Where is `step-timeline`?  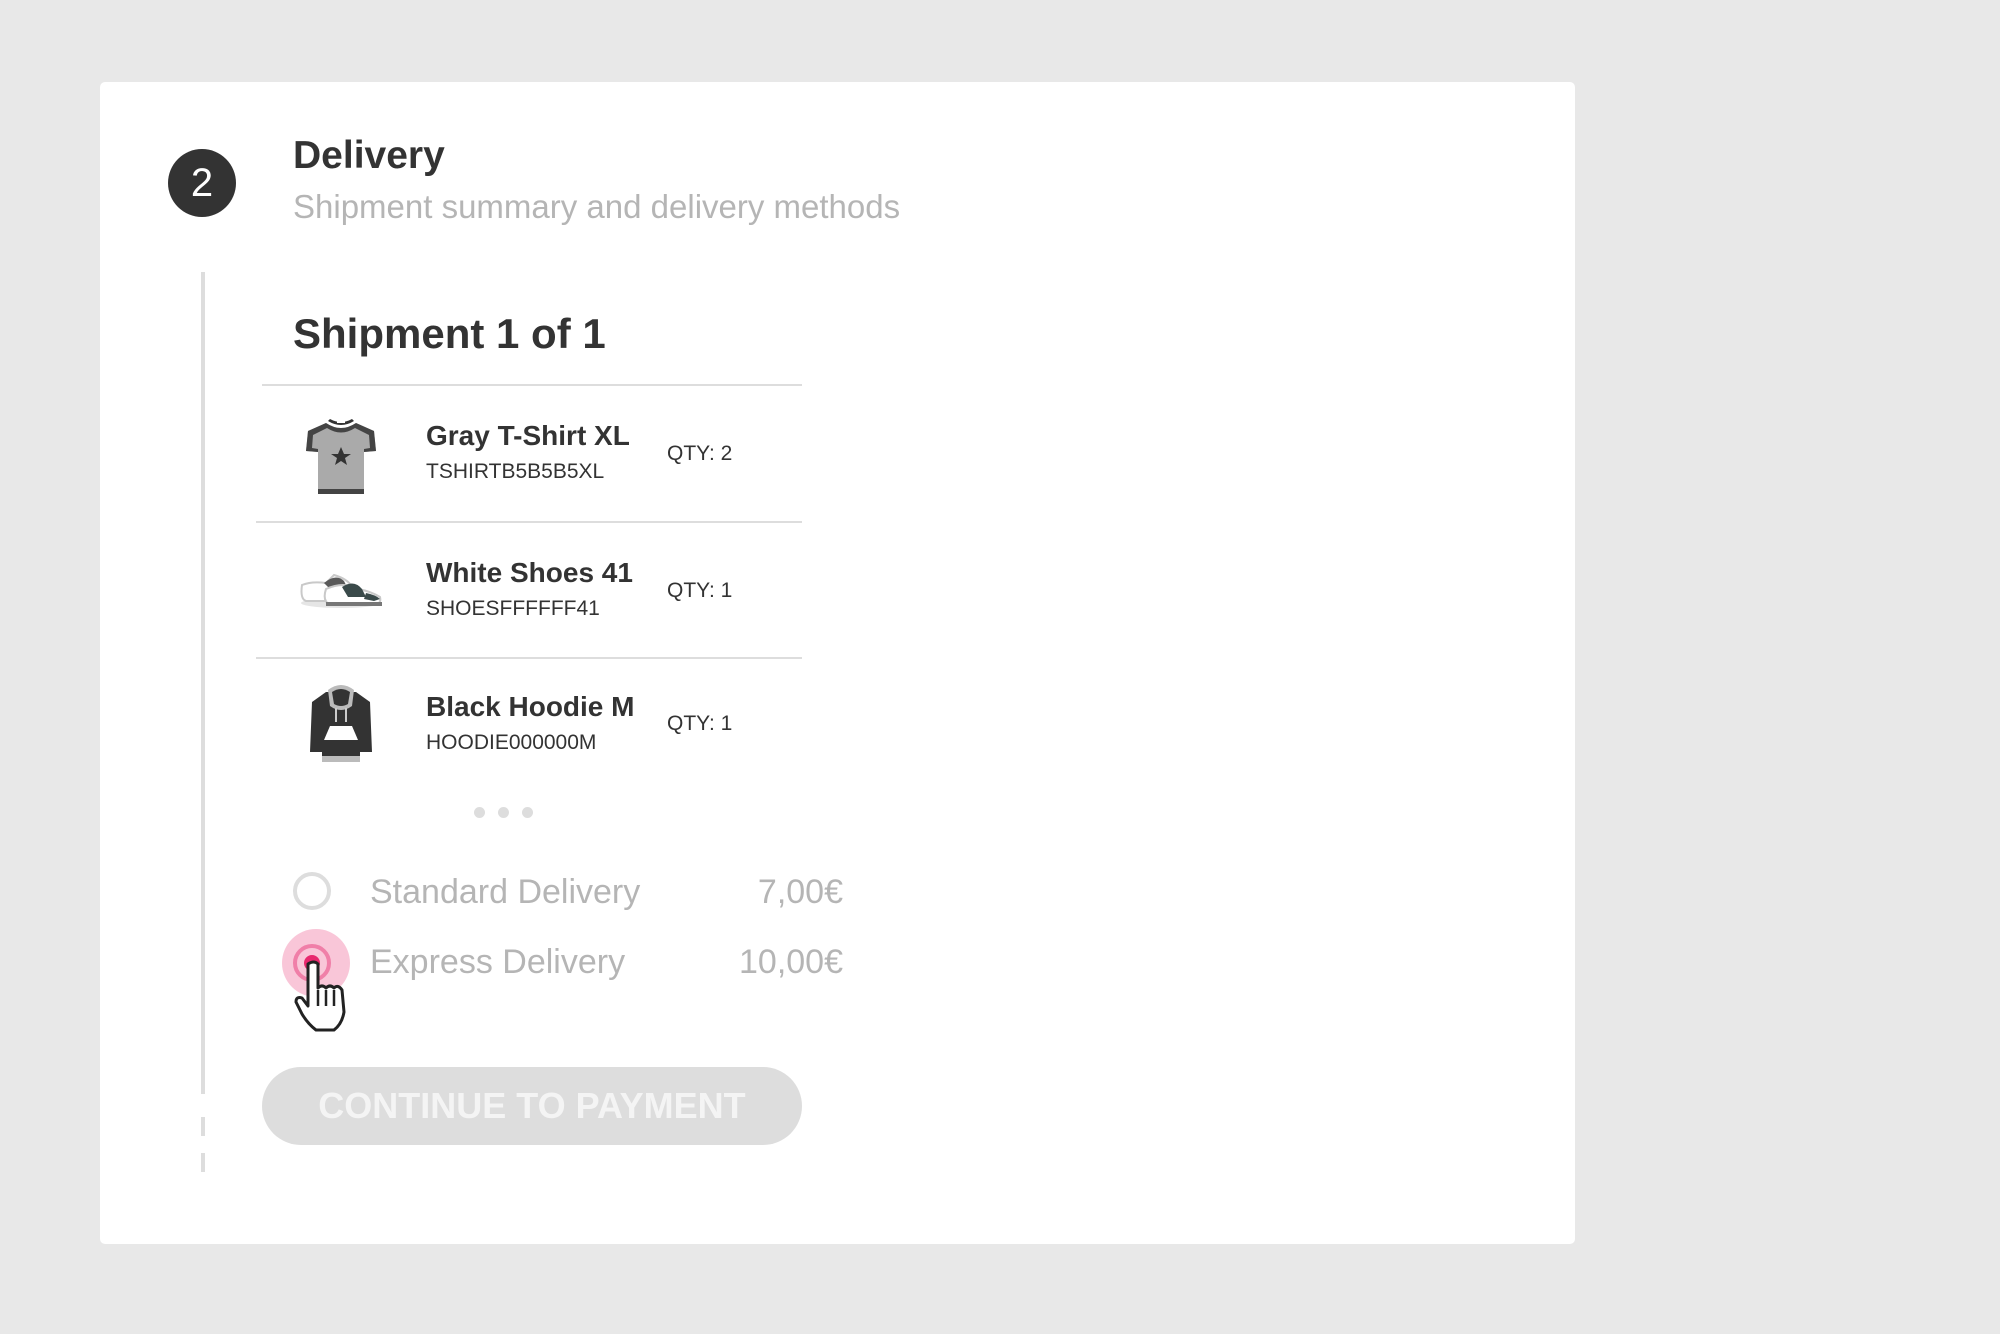
step-timeline is located at coordinates (203, 683).